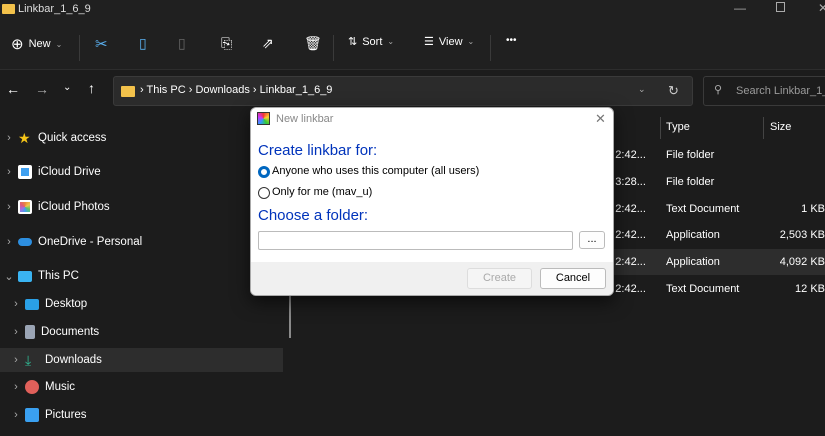  Describe the element at coordinates (32, 304) in the screenshot. I see `desktop-icon` at that location.